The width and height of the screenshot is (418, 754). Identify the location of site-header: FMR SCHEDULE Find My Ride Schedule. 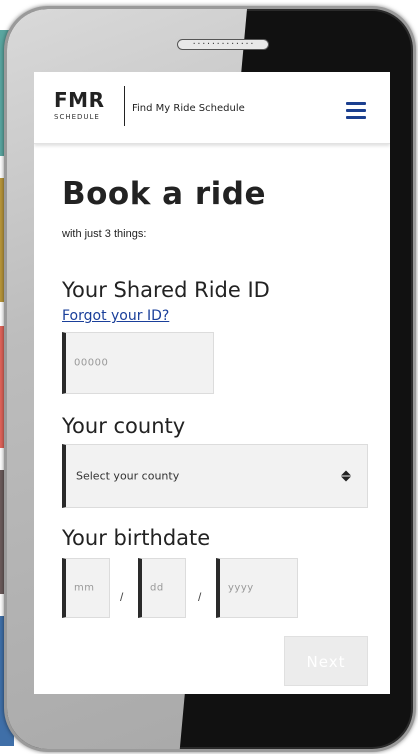
(212, 108).